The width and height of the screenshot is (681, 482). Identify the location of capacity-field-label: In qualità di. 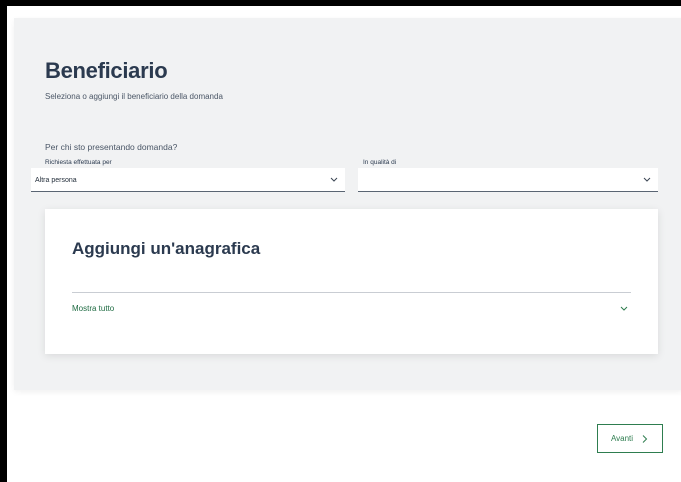
(380, 162).